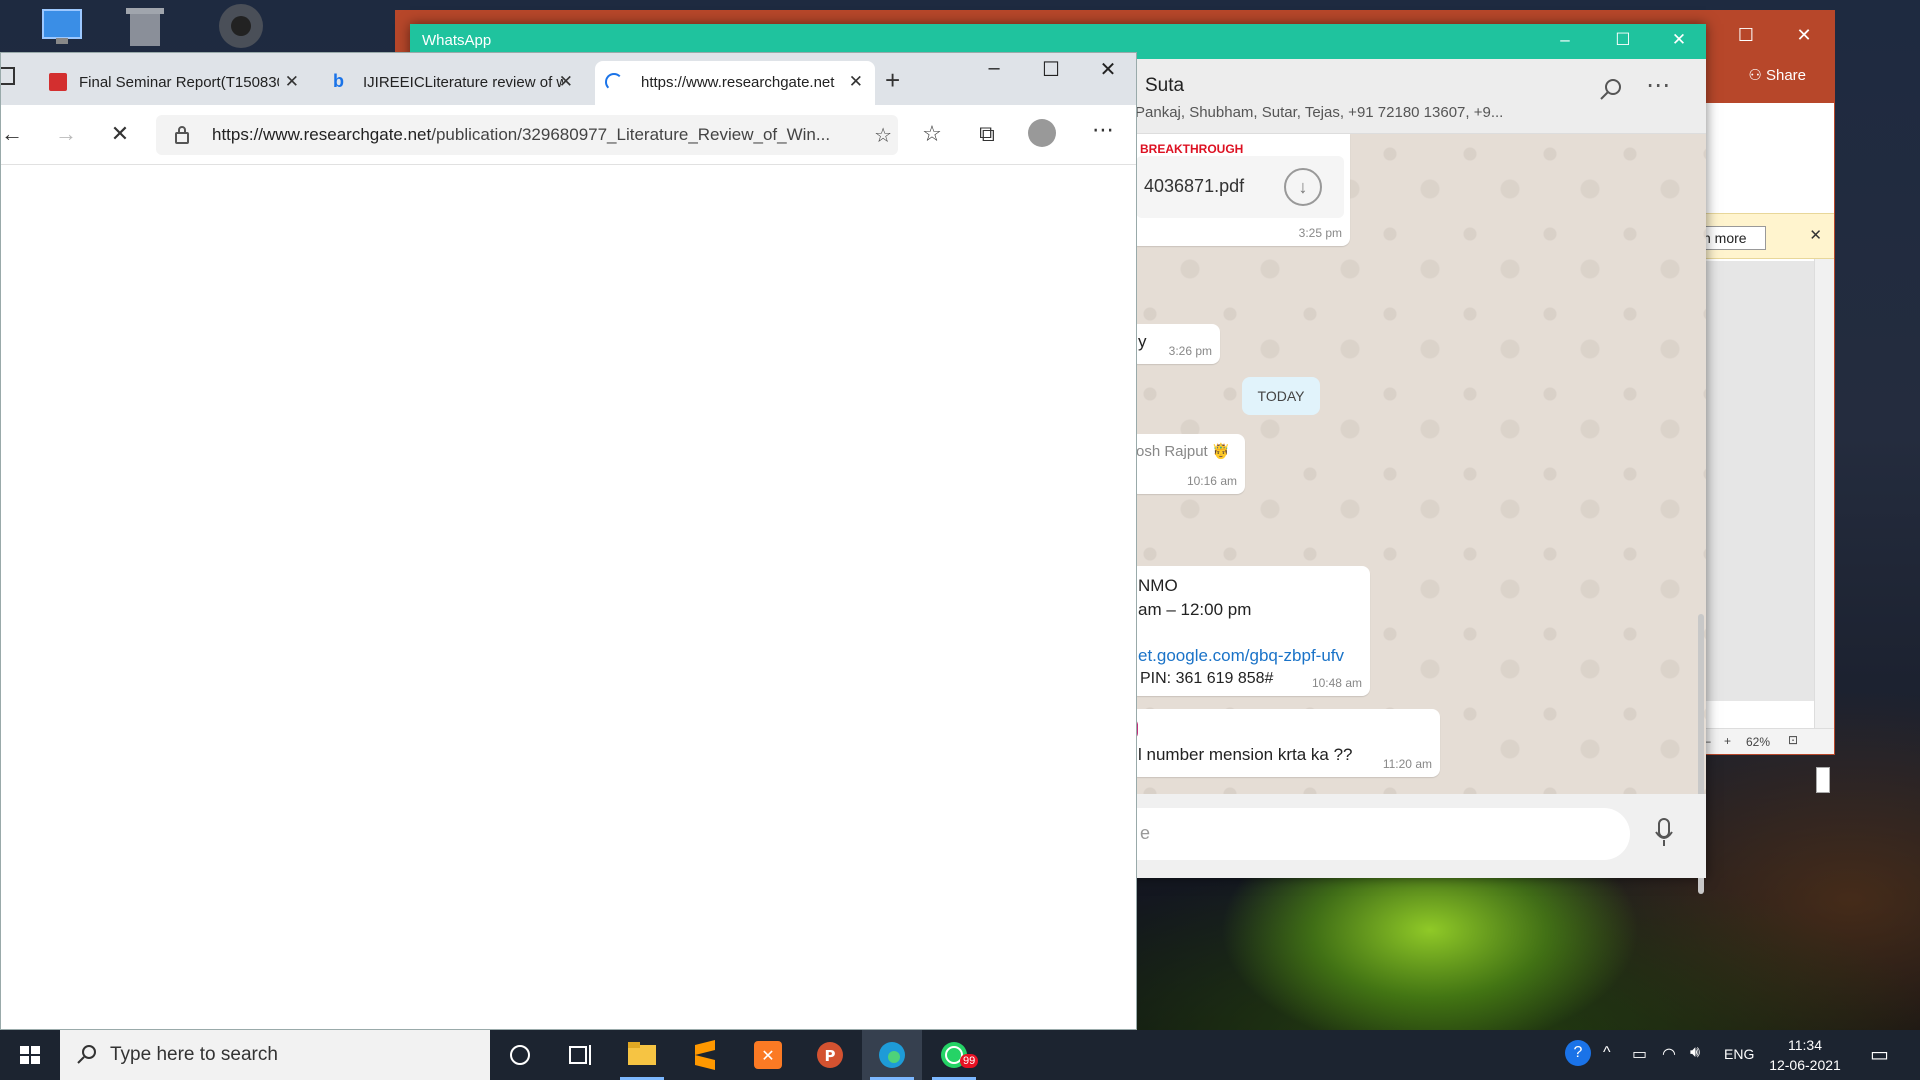  What do you see at coordinates (1407, 764) in the screenshot?
I see `message-time: 11:20 am` at bounding box center [1407, 764].